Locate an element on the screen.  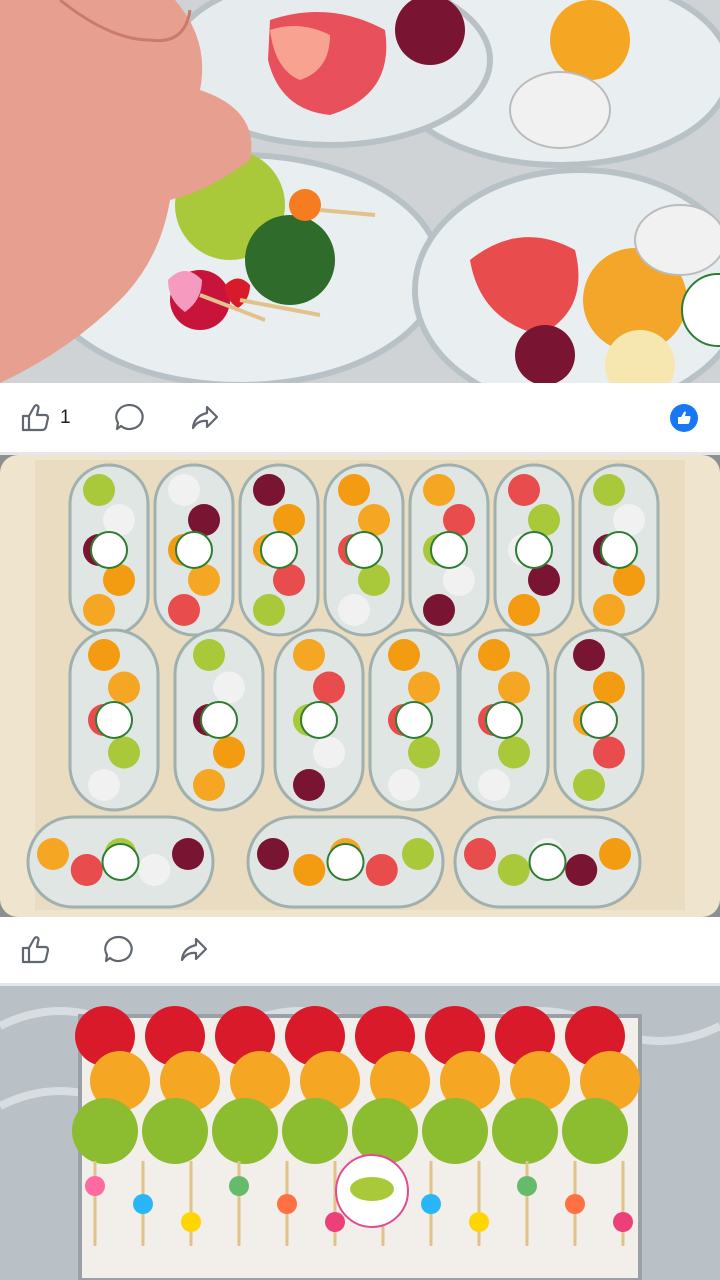
like-count: 1 is located at coordinates (65, 417).